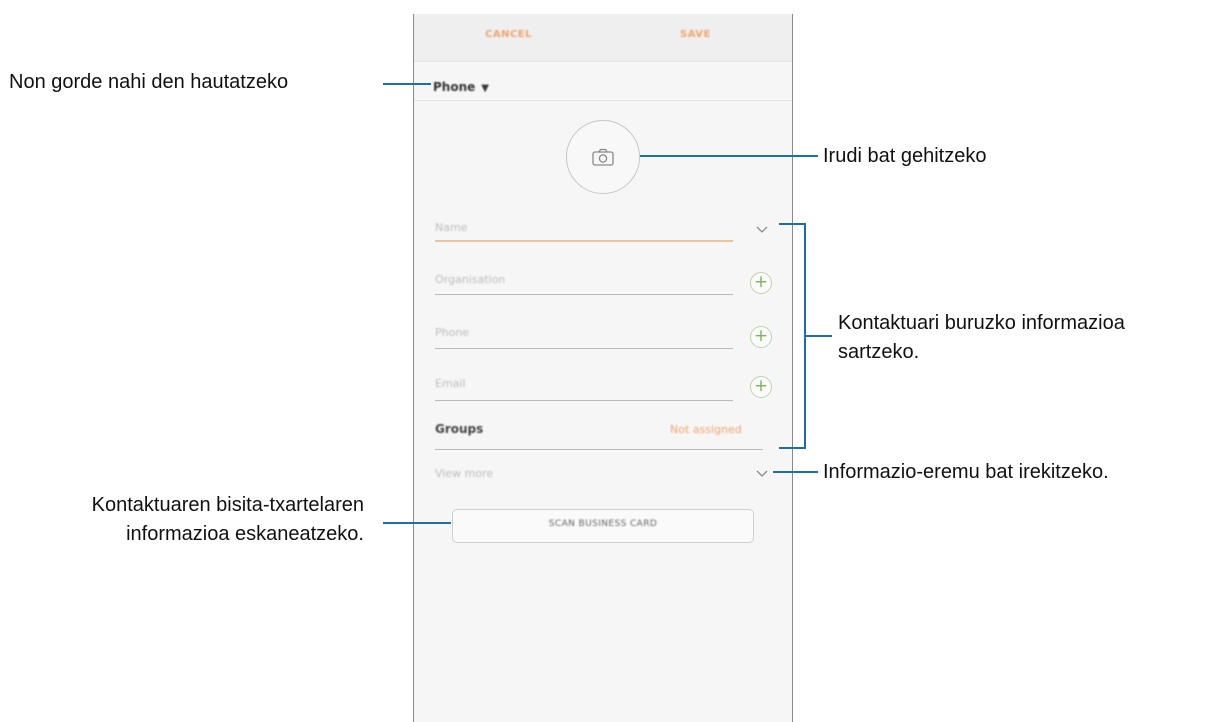 The height and width of the screenshot is (722, 1208). Describe the element at coordinates (407, 84) in the screenshot. I see `leader-line-storage` at that location.